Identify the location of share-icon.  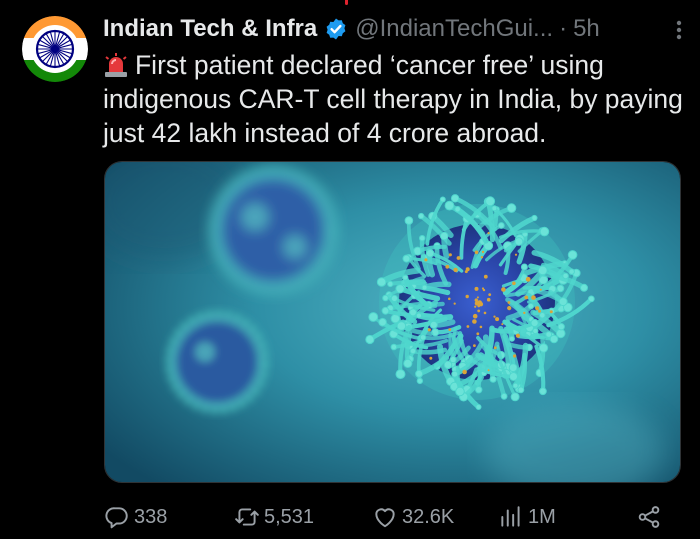
(649, 517).